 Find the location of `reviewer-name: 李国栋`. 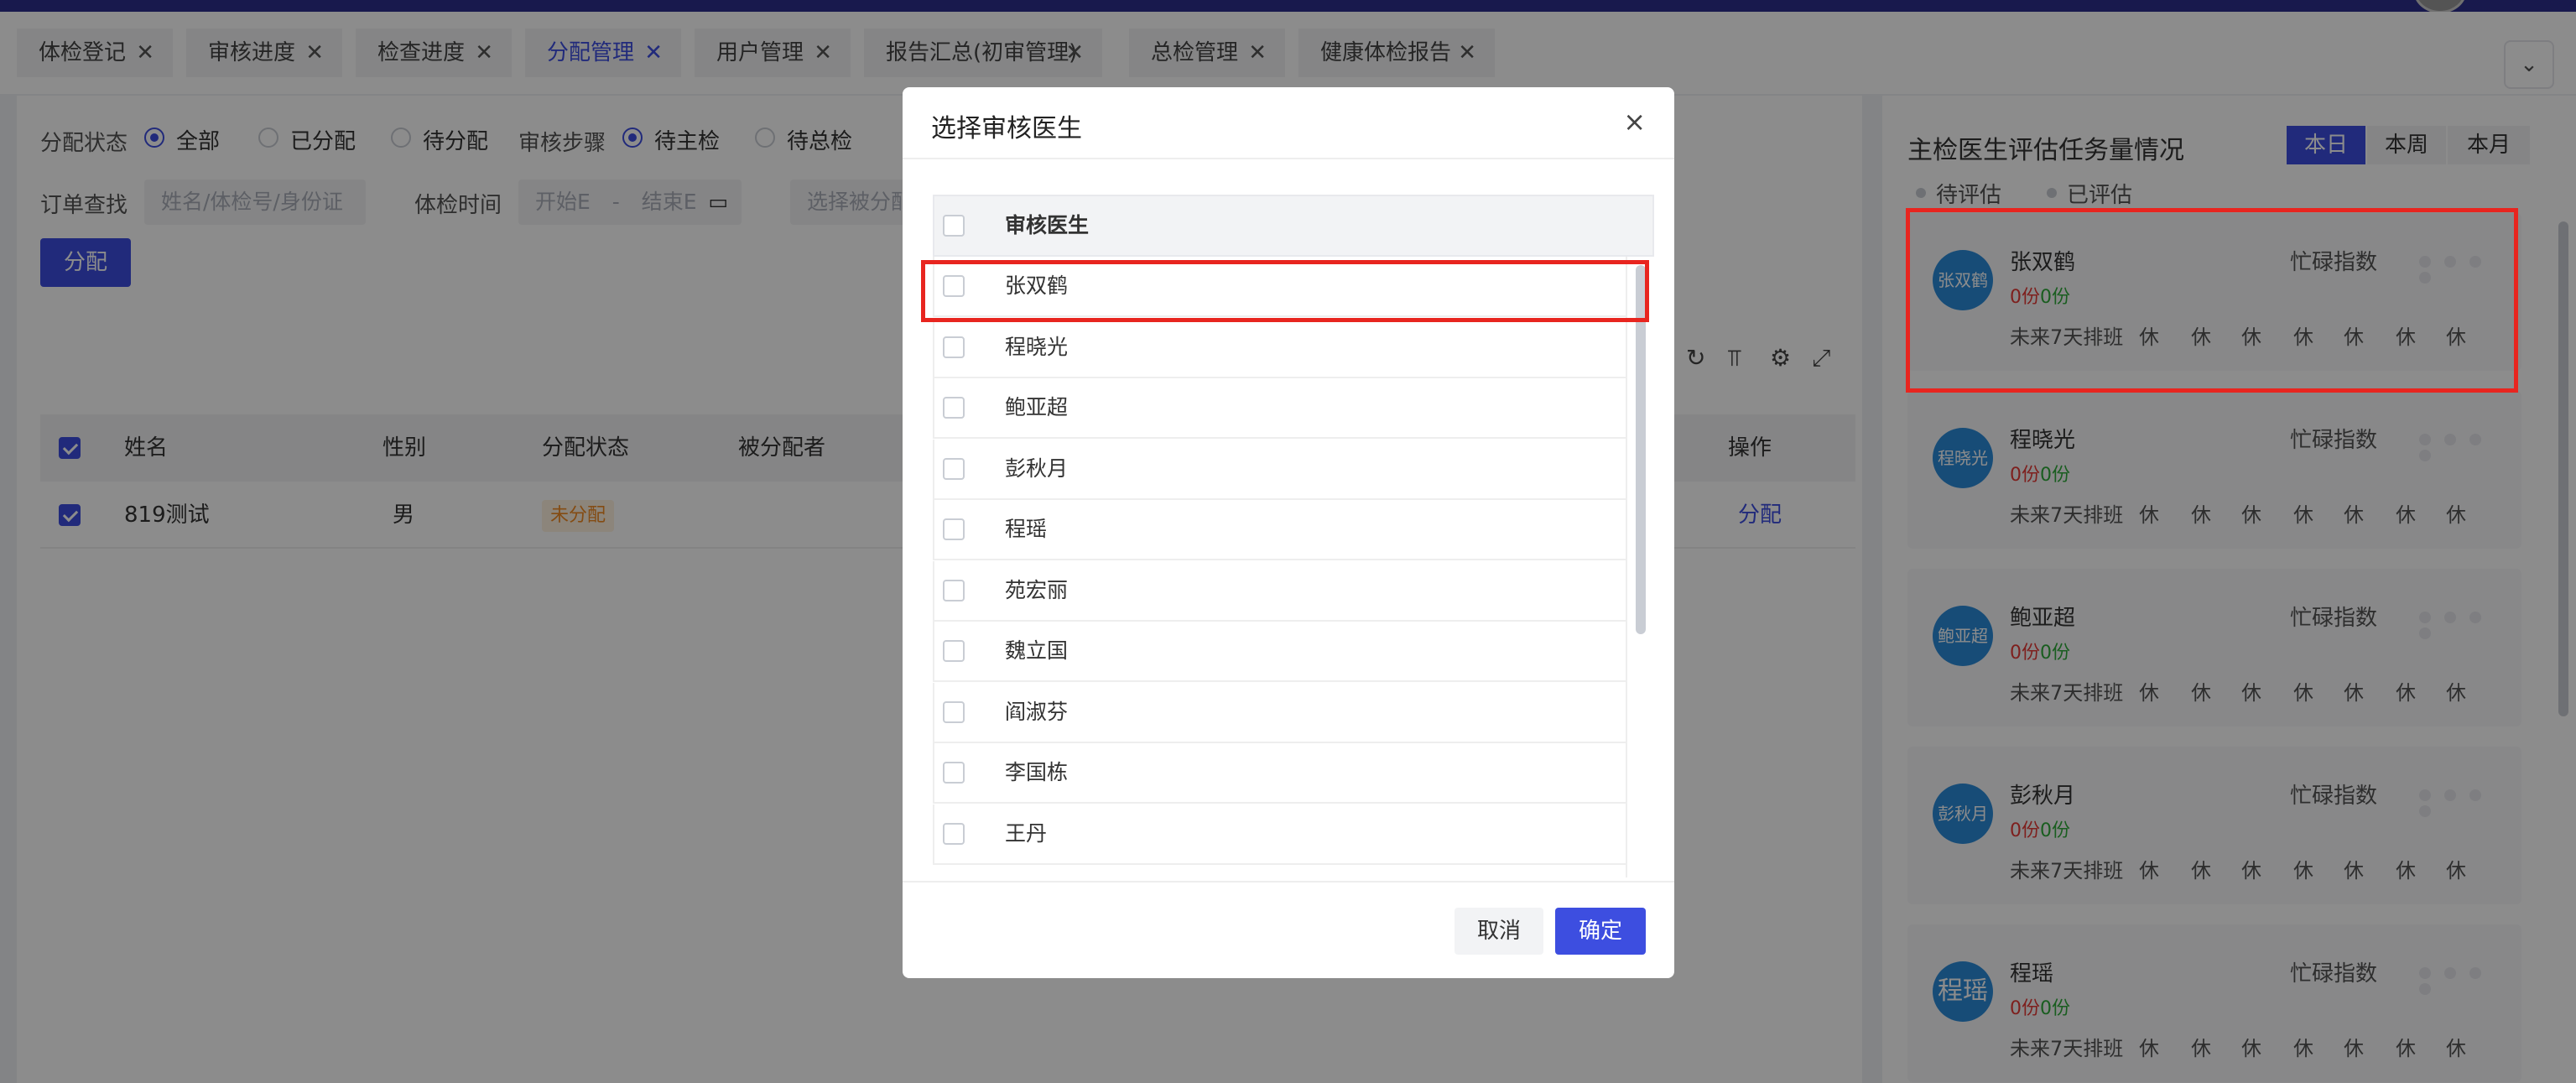

reviewer-name: 李国栋 is located at coordinates (1037, 772).